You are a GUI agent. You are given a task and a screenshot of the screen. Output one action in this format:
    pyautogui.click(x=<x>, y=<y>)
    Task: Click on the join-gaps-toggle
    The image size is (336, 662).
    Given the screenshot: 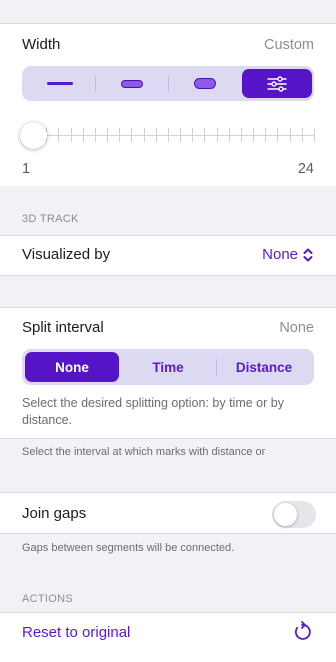 What is the action you would take?
    pyautogui.click(x=294, y=514)
    